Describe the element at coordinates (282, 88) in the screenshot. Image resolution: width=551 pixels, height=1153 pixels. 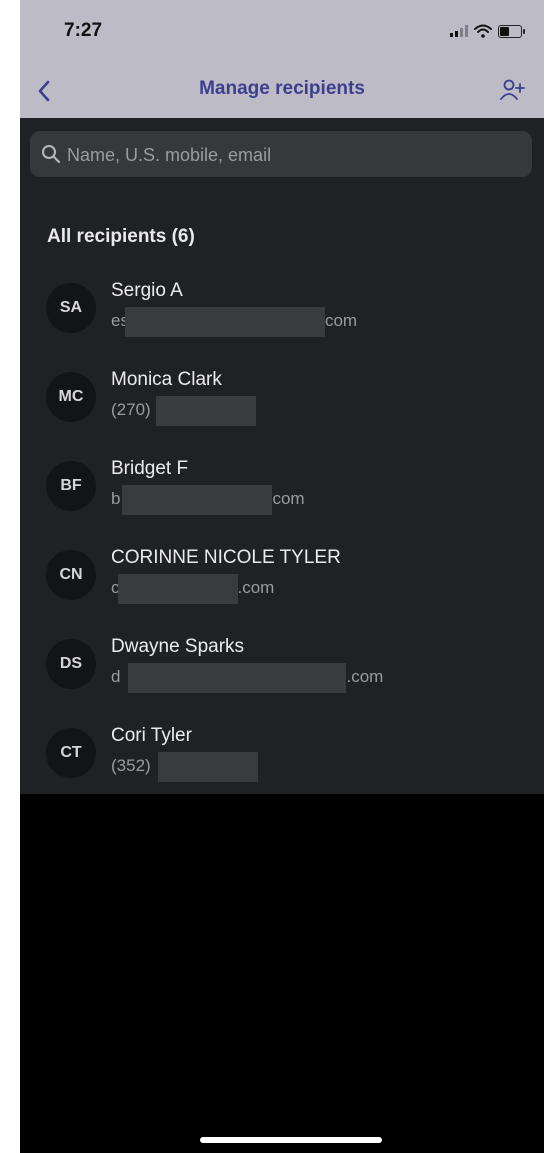
I see `page-title: Manage recipients` at that location.